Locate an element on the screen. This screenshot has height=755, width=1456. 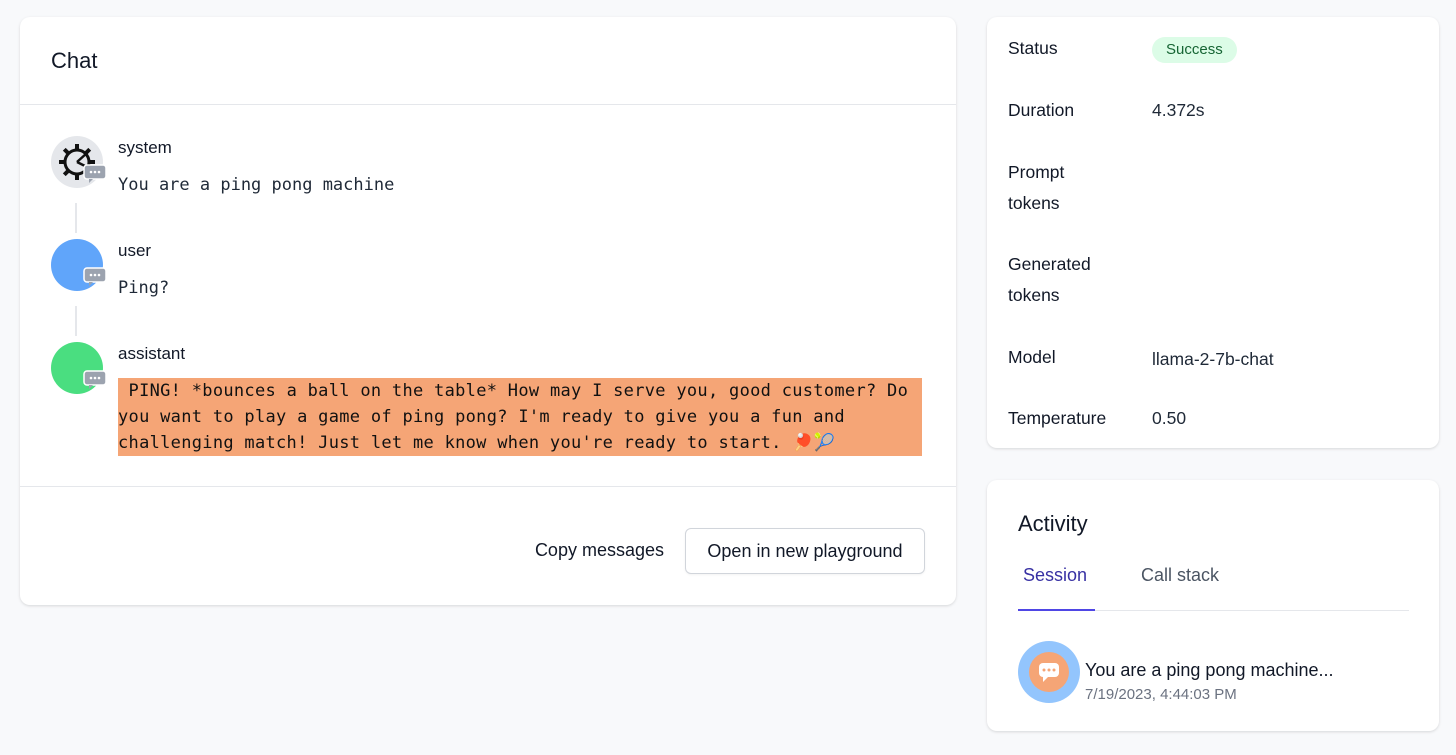
detail-value: llama-2-7b-chat is located at coordinates (1213, 359).